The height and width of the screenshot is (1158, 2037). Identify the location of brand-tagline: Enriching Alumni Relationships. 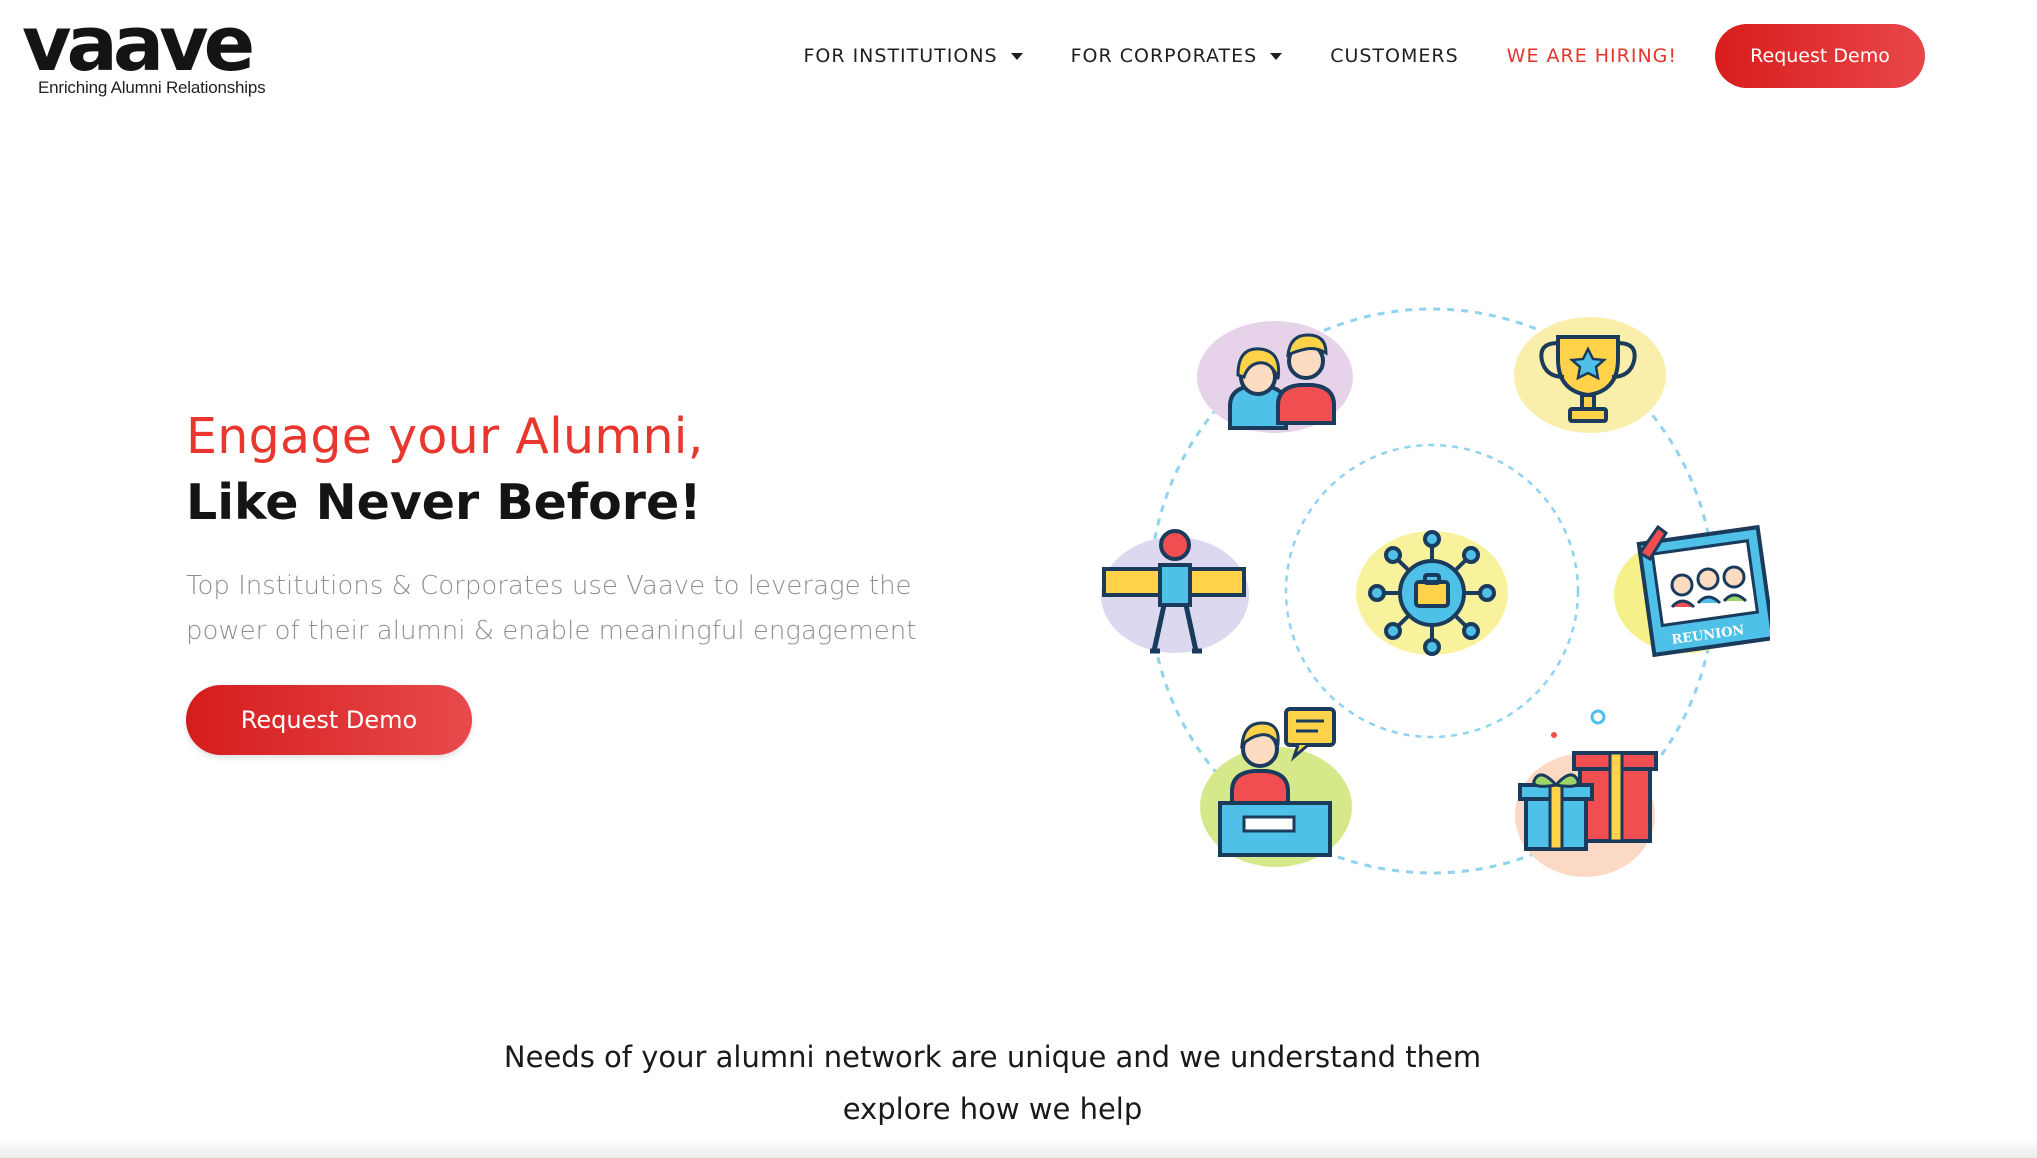
(152, 87).